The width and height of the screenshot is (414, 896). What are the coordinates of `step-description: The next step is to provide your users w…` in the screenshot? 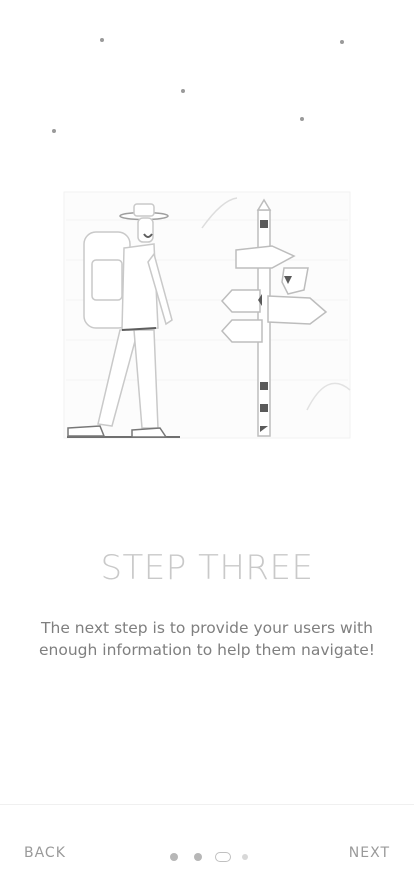 It's located at (207, 639).